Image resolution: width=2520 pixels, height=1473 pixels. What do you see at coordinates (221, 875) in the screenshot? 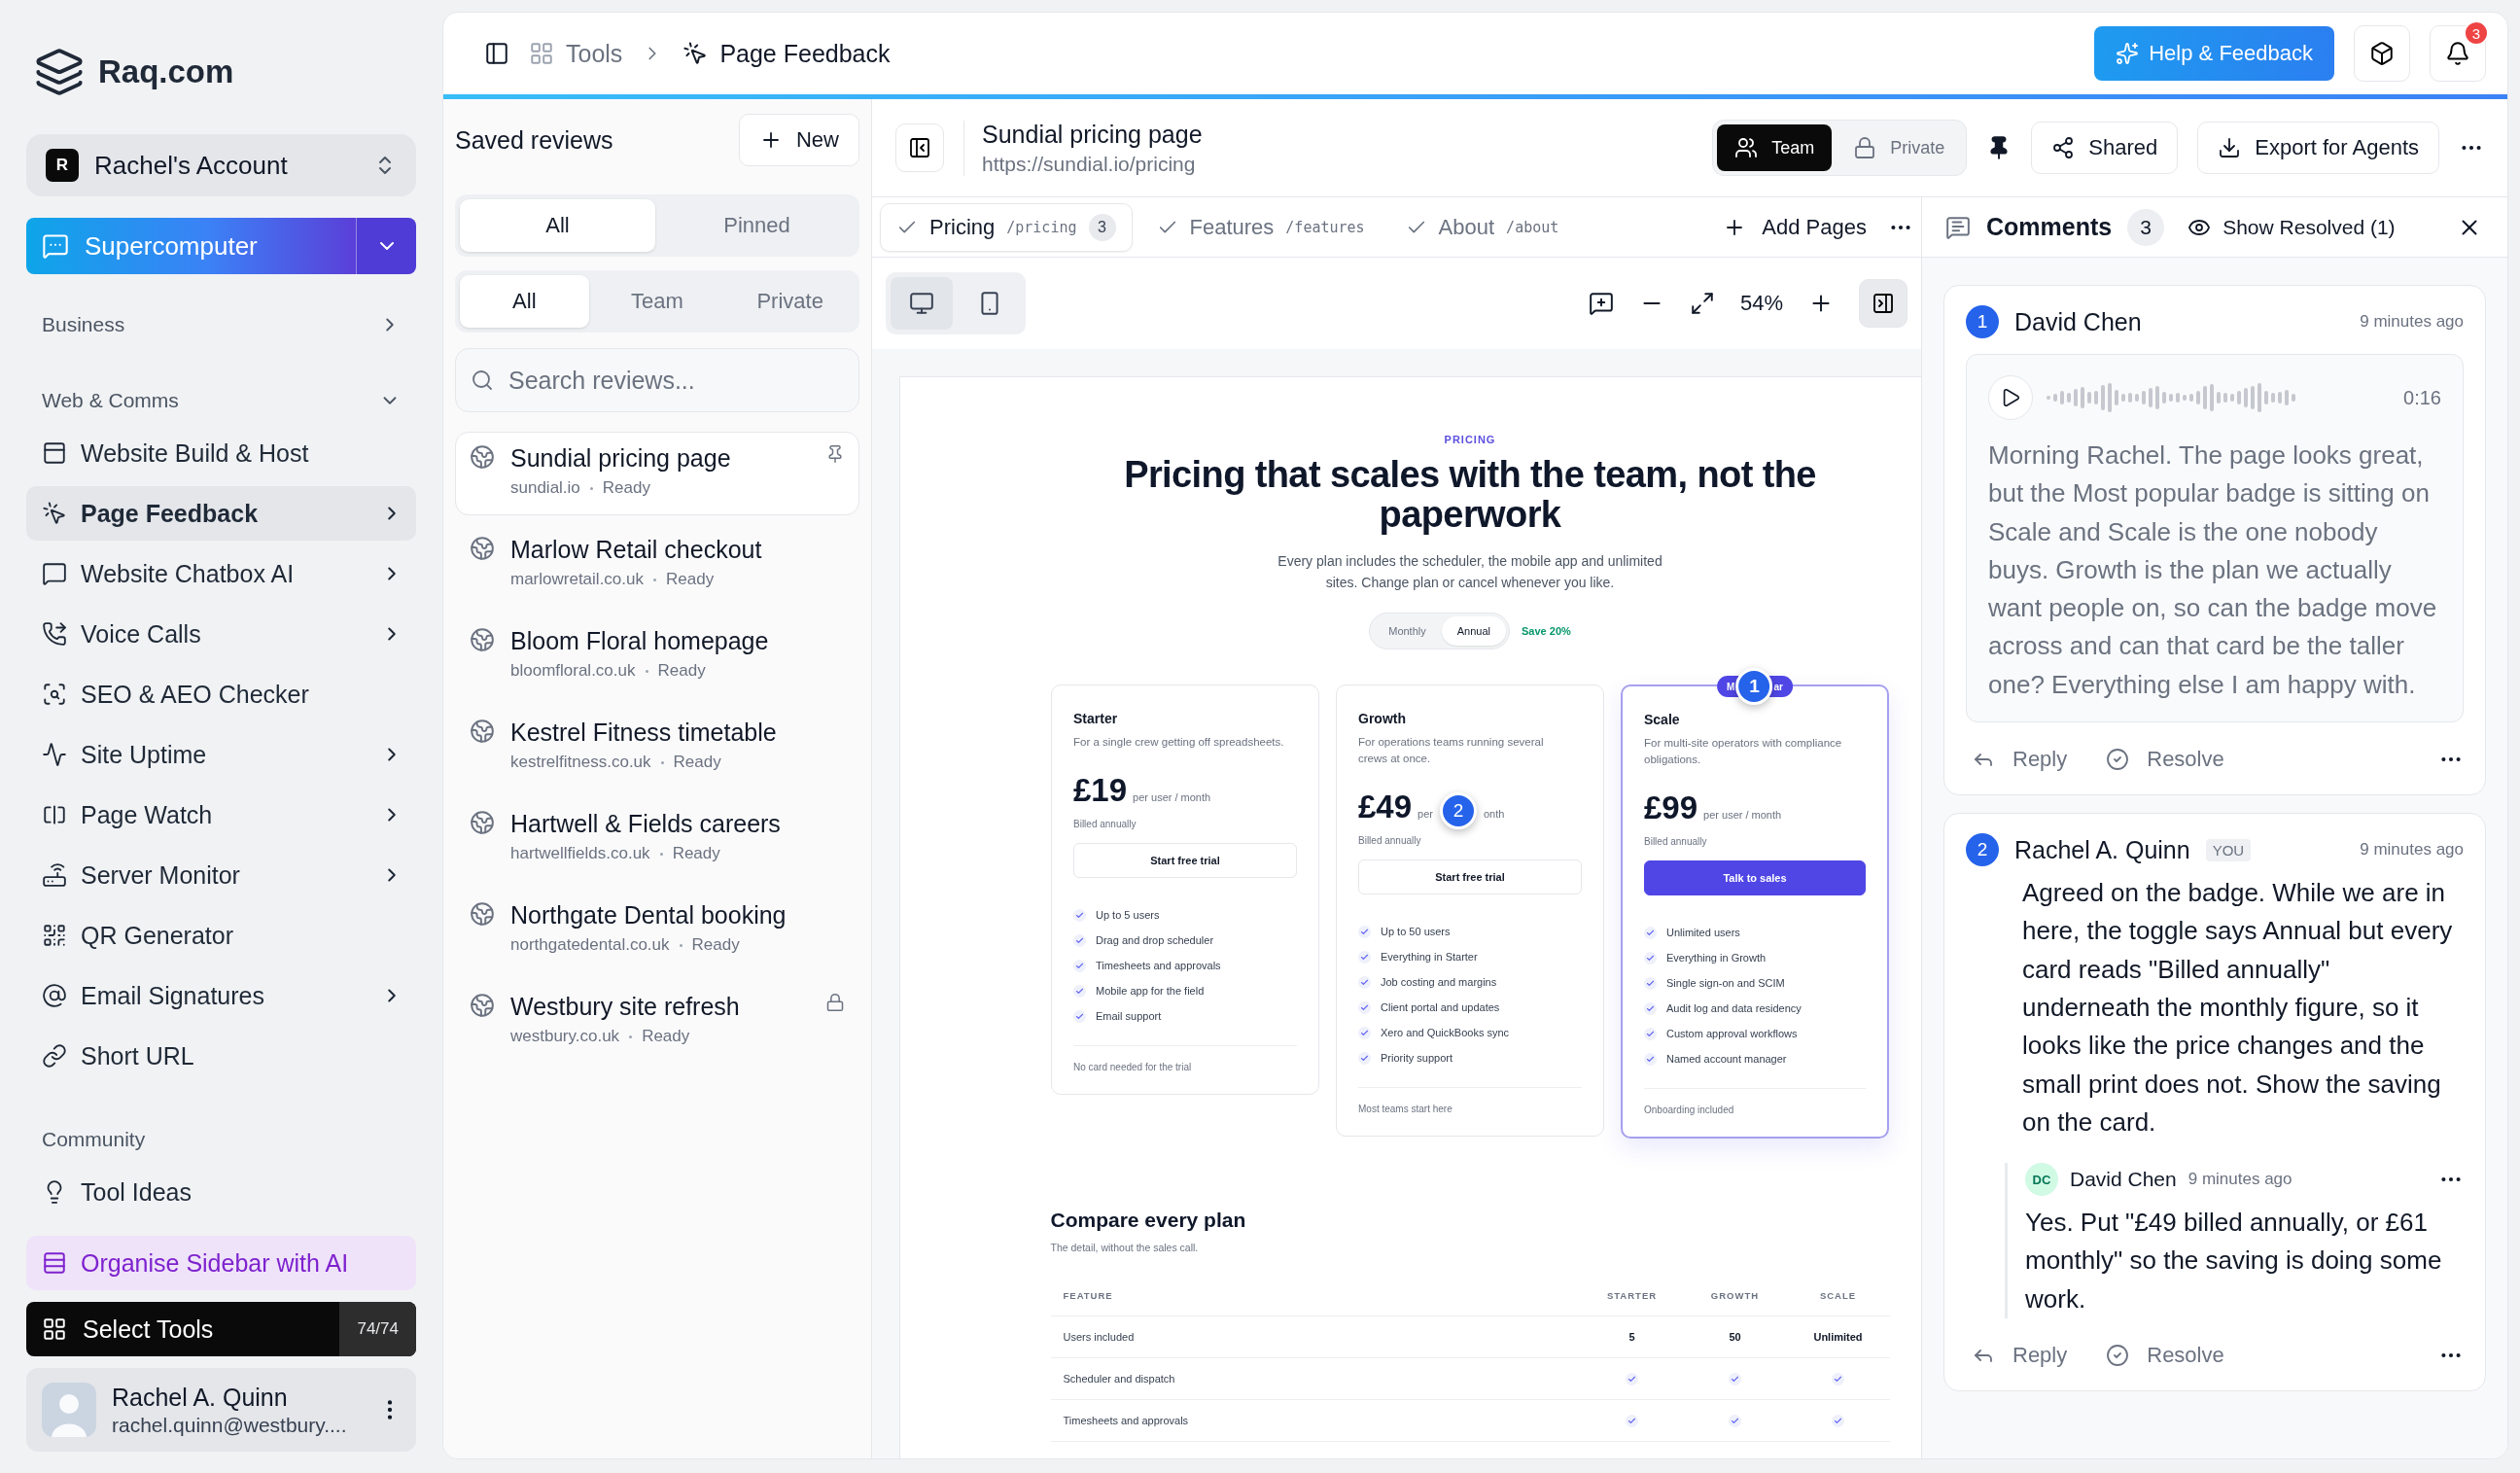
I see `nav-item: Server Monitor` at bounding box center [221, 875].